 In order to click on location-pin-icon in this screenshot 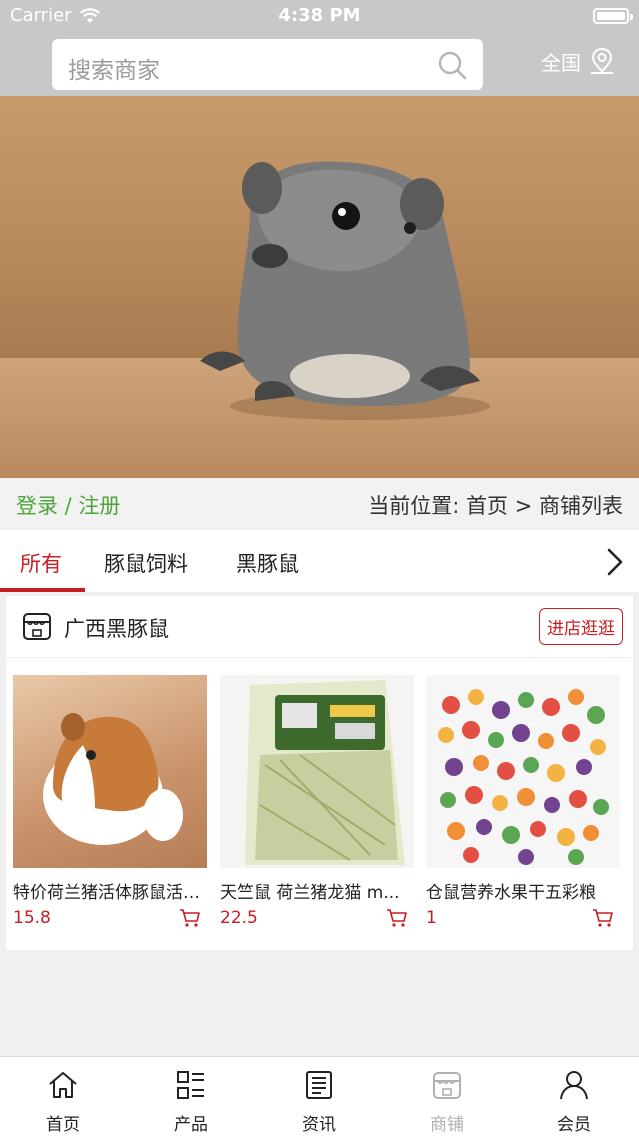, I will do `click(602, 60)`.